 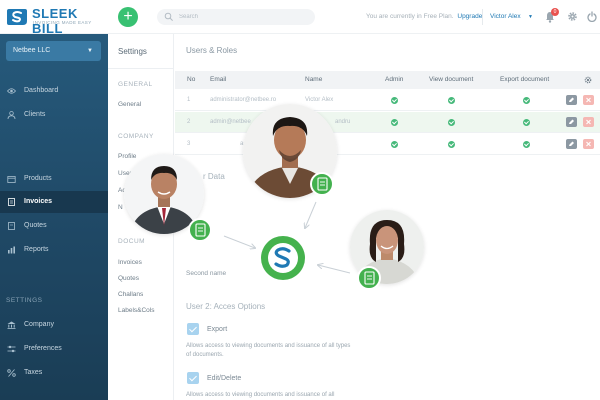 What do you see at coordinates (136, 310) in the screenshot?
I see `settings-link-labels-cols: Labels&Cols` at bounding box center [136, 310].